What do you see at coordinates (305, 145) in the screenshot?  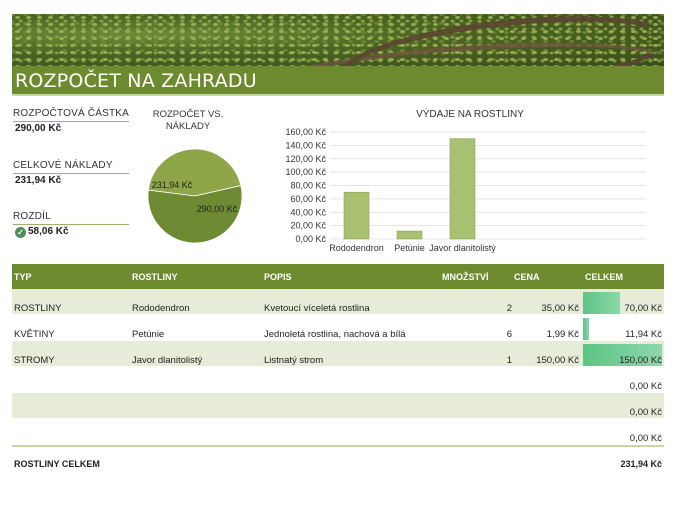 I see `y-tick-label: 140,00 Kč` at bounding box center [305, 145].